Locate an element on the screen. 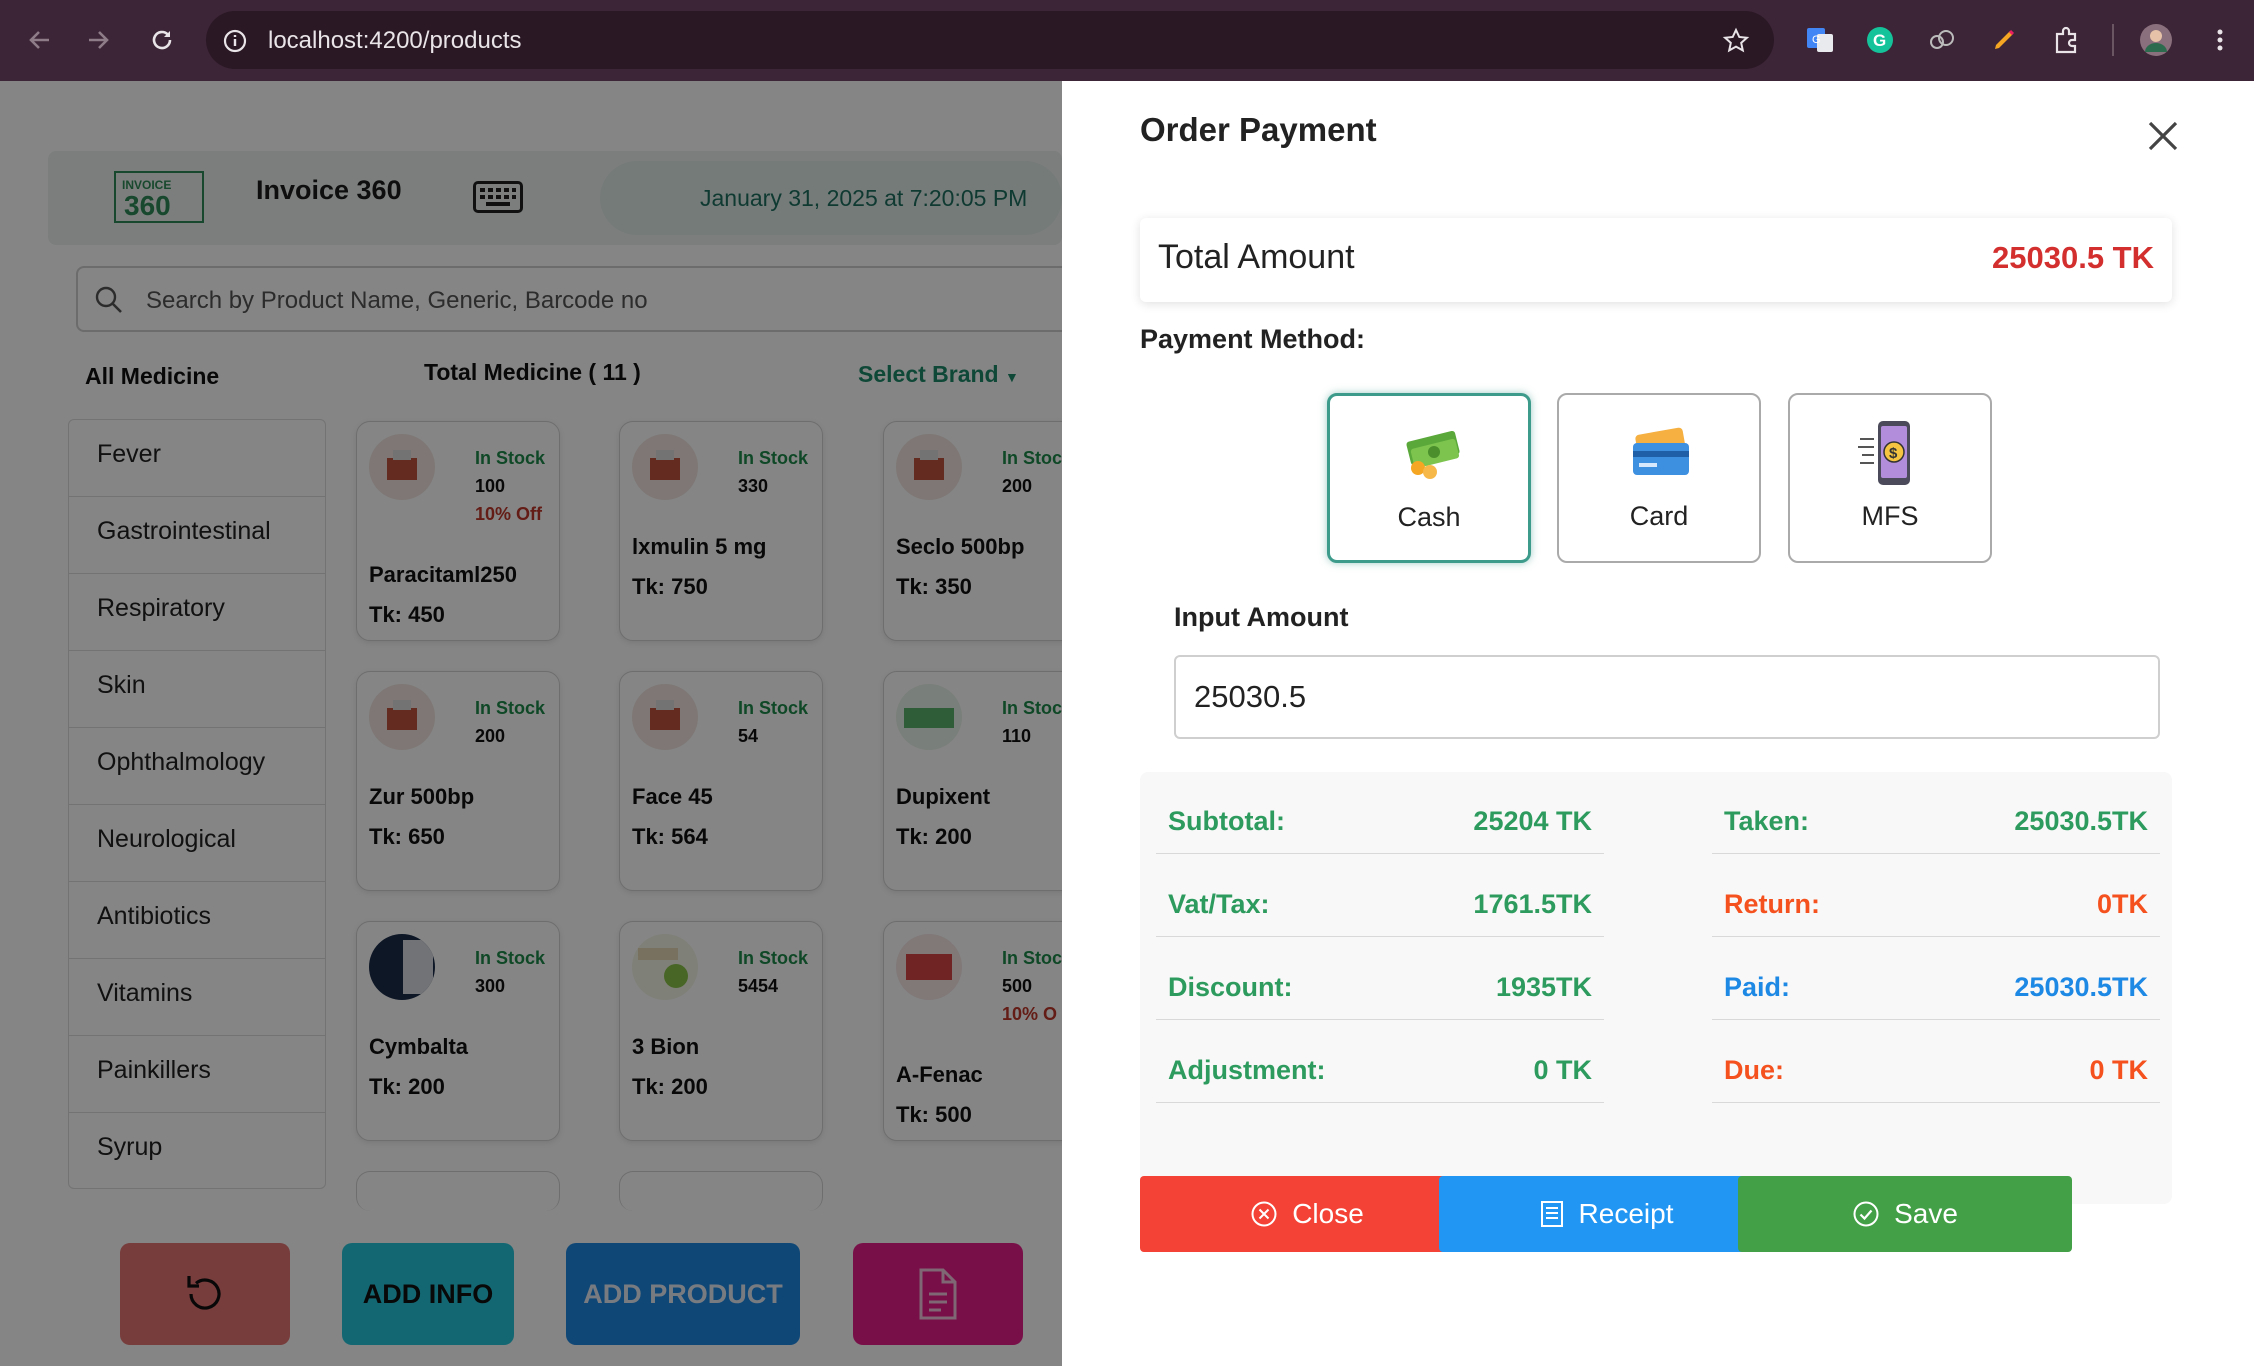 The height and width of the screenshot is (1366, 2254). summary-value: 25204 TK is located at coordinates (1532, 821).